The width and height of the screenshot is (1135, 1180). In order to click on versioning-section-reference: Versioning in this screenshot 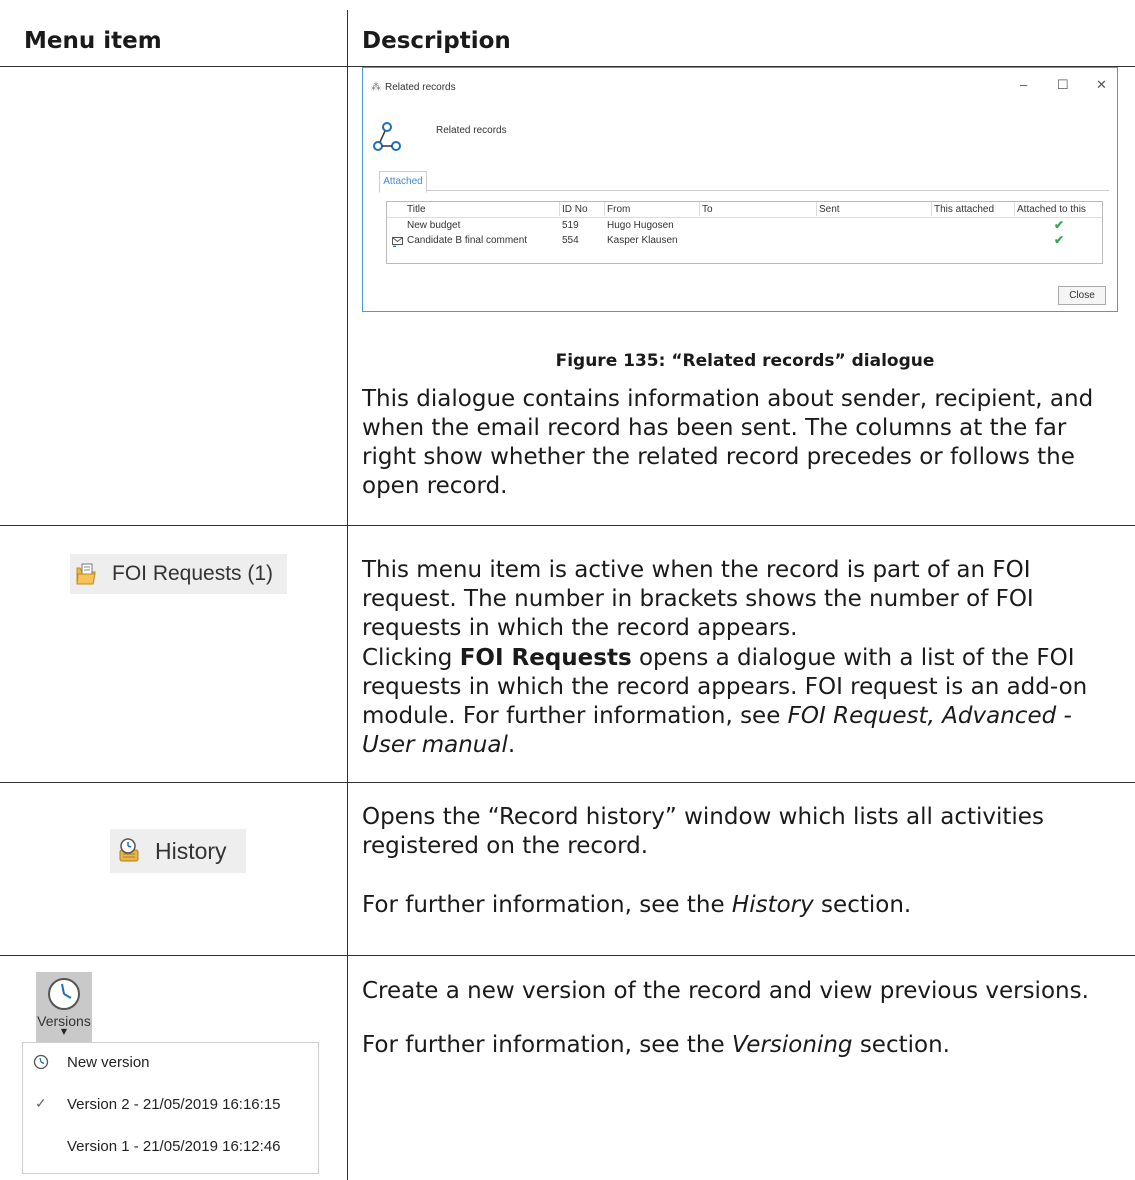, I will do `click(792, 1045)`.